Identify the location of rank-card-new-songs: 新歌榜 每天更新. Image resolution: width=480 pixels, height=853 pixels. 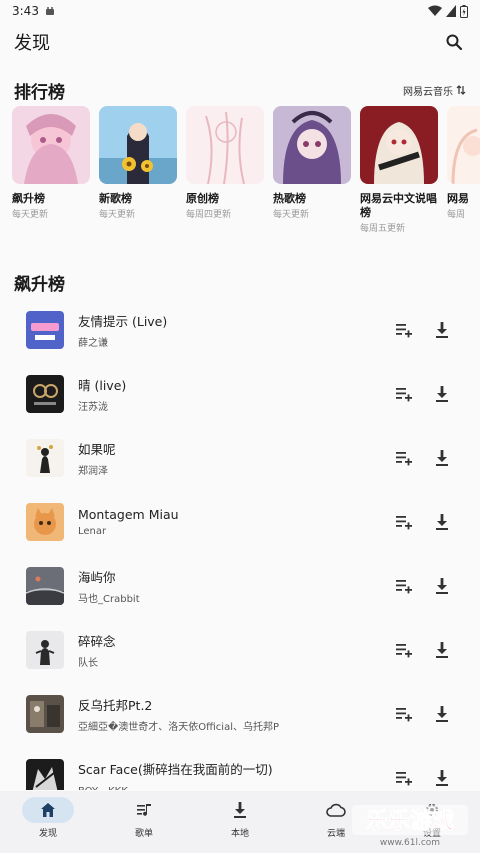
(138, 171).